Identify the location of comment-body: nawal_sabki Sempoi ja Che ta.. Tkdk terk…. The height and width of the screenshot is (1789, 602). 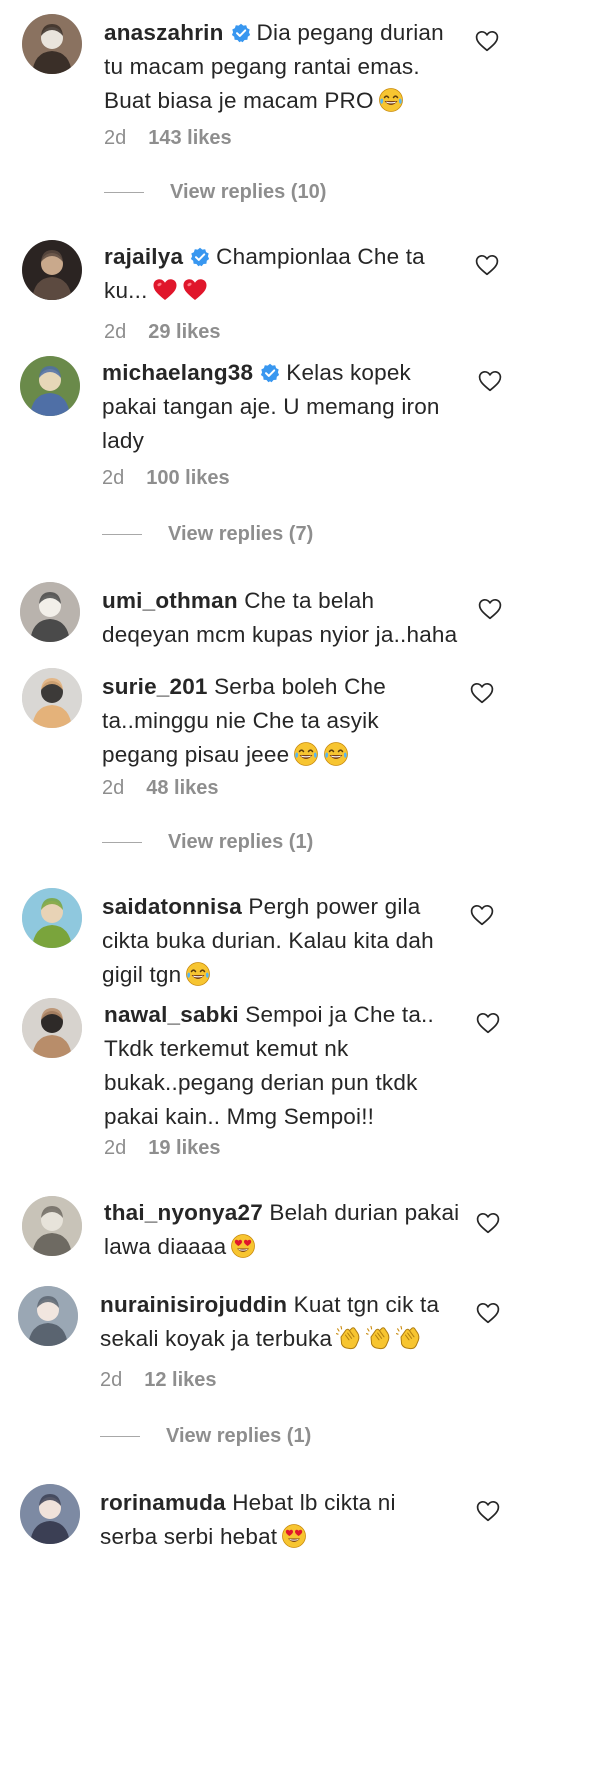
(304, 1066).